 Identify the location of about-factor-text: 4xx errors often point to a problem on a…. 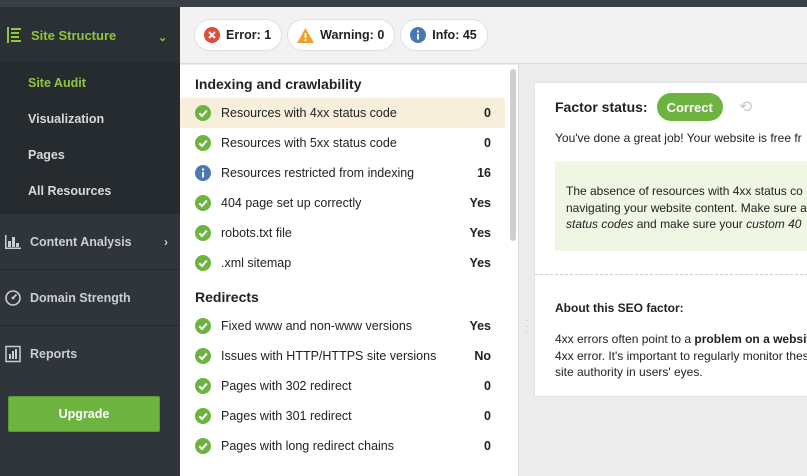
(681, 356).